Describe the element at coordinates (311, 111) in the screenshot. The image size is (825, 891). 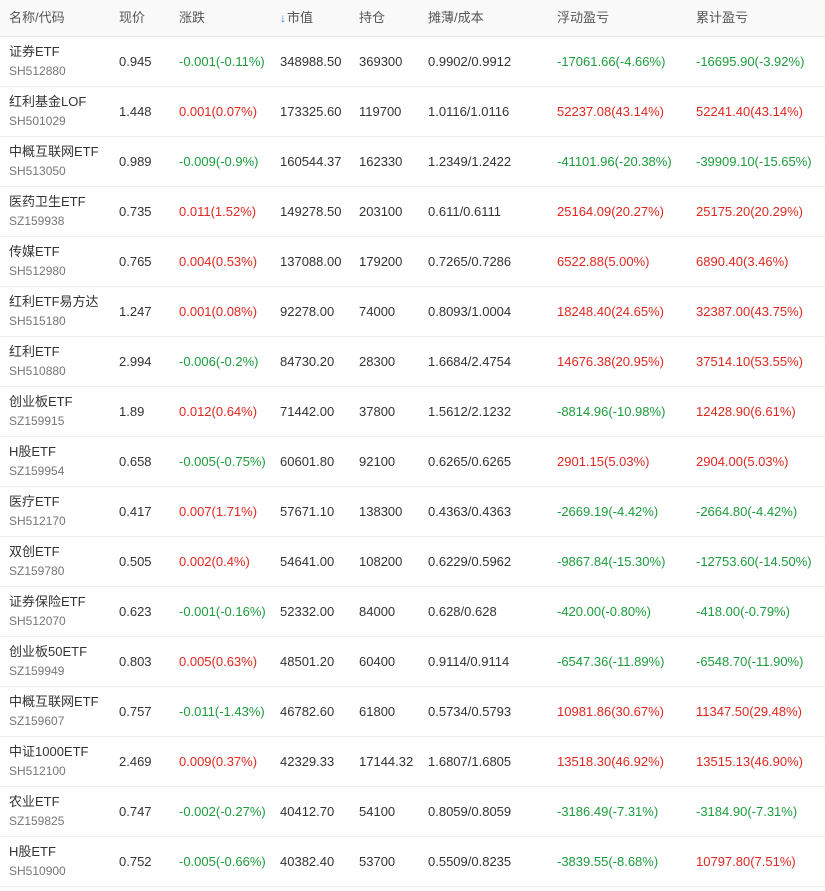
I see `cell-market-value: 173325.60` at that location.